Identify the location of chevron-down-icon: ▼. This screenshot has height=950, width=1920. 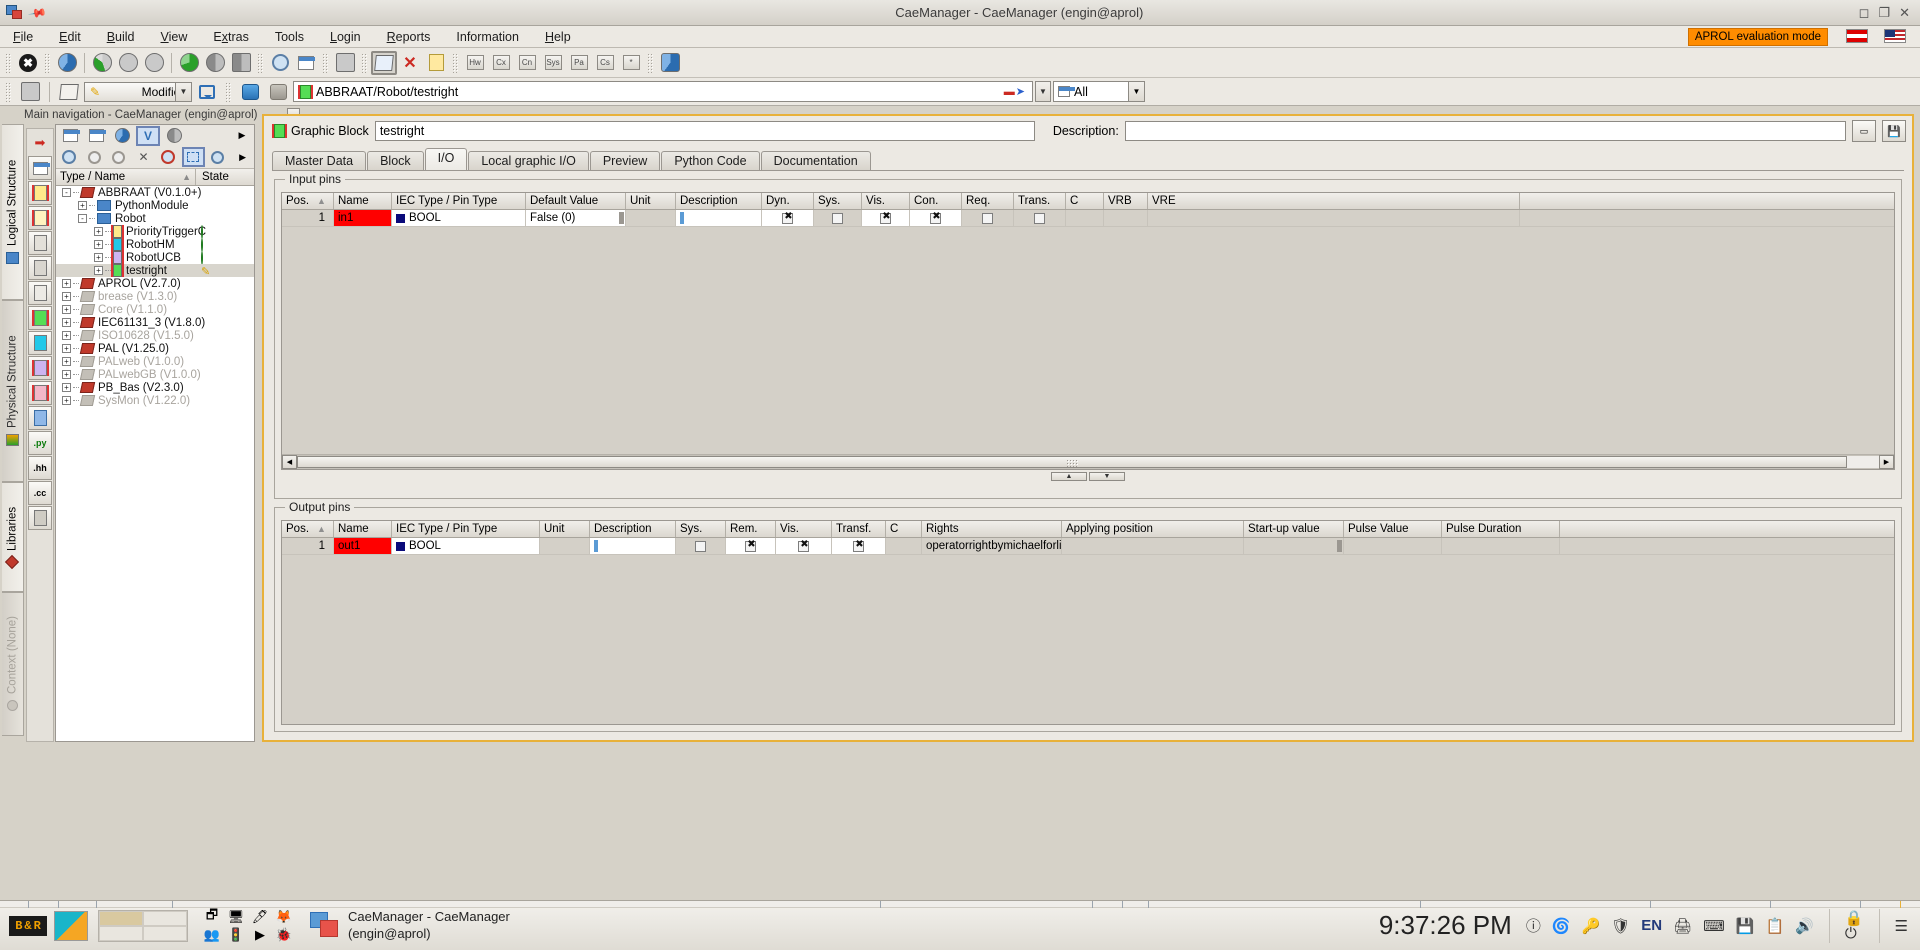
(183, 91).